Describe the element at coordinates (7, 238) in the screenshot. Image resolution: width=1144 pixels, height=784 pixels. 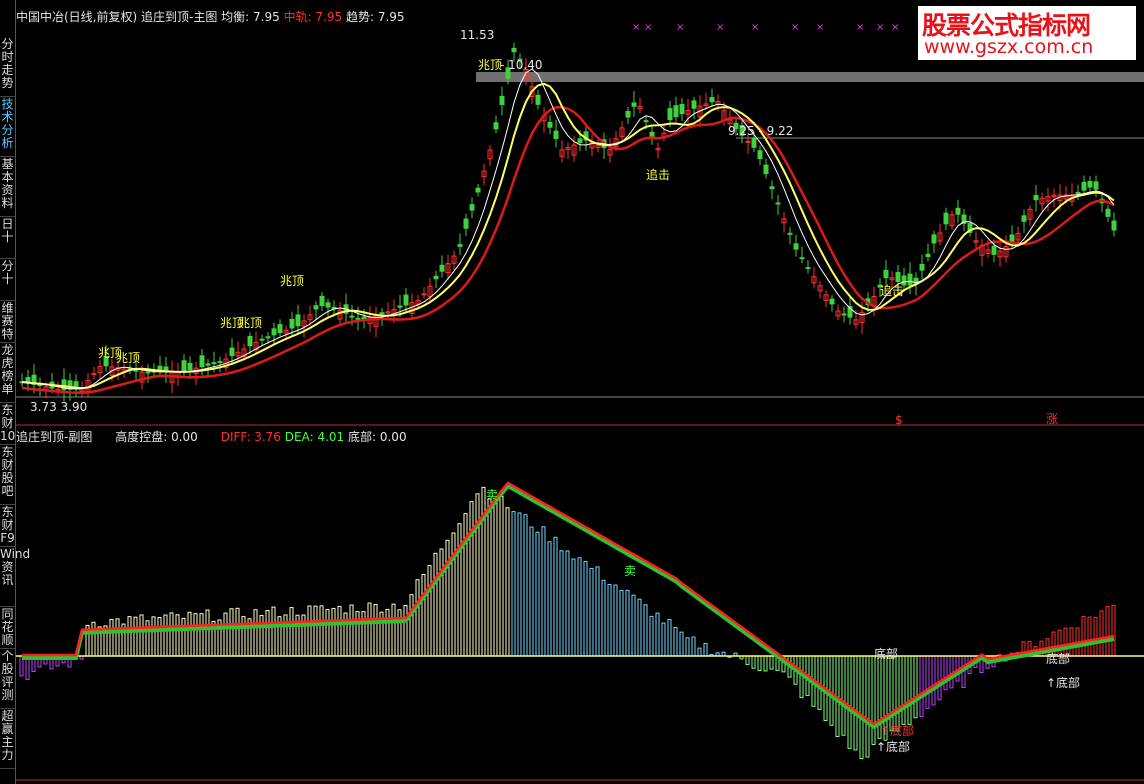
I see `sidebar-item-3: 日十` at that location.